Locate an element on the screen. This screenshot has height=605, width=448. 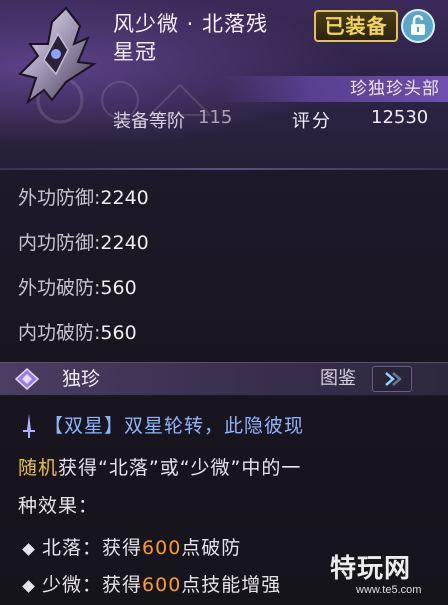
score-value: 12530 is located at coordinates (400, 117).